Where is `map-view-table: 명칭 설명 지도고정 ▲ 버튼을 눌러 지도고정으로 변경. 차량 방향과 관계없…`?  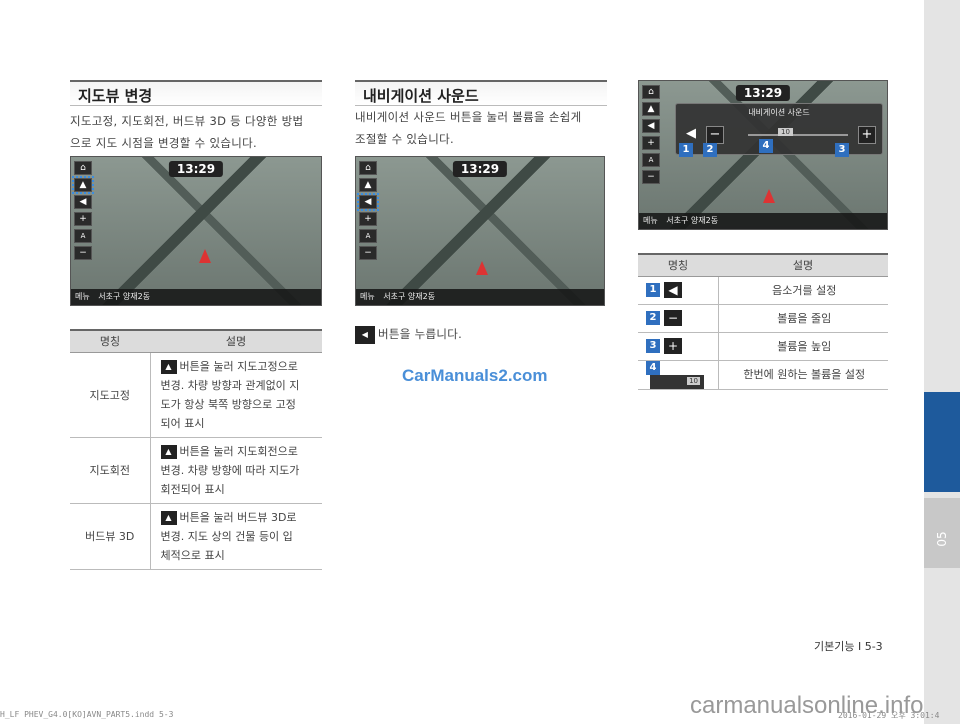
map-view-table: 명칭 설명 지도고정 ▲ 버튼을 눌러 지도고정으로 변경. 차량 방향과 관계없… is located at coordinates (196, 449).